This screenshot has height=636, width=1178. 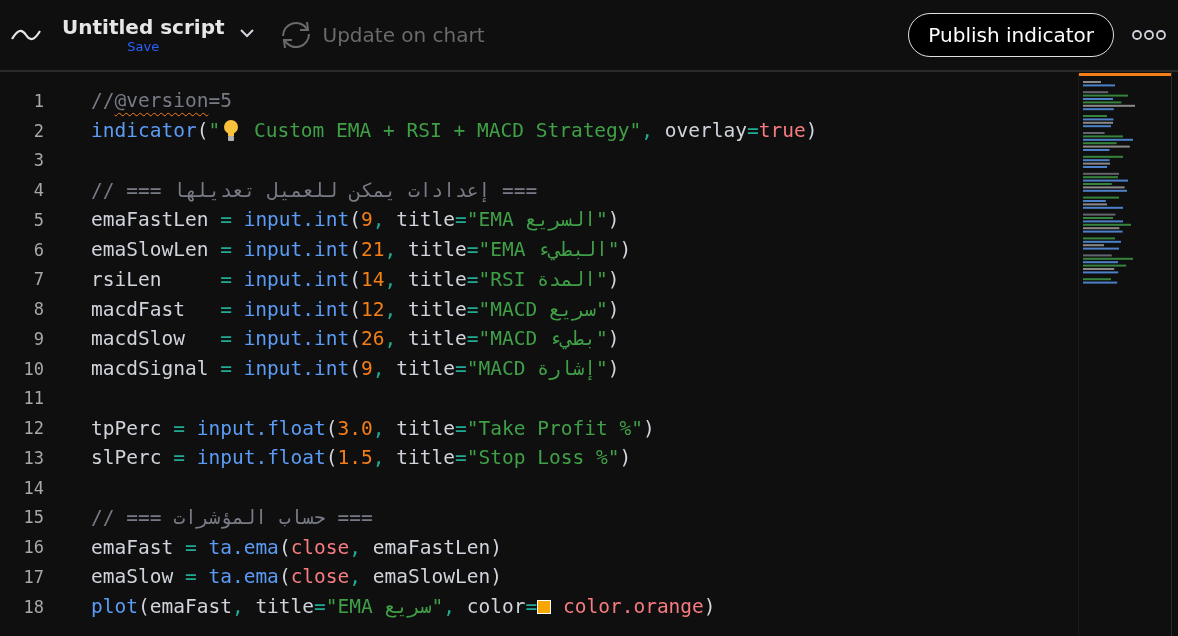 What do you see at coordinates (246, 33) in the screenshot?
I see `chevron-down-icon` at bounding box center [246, 33].